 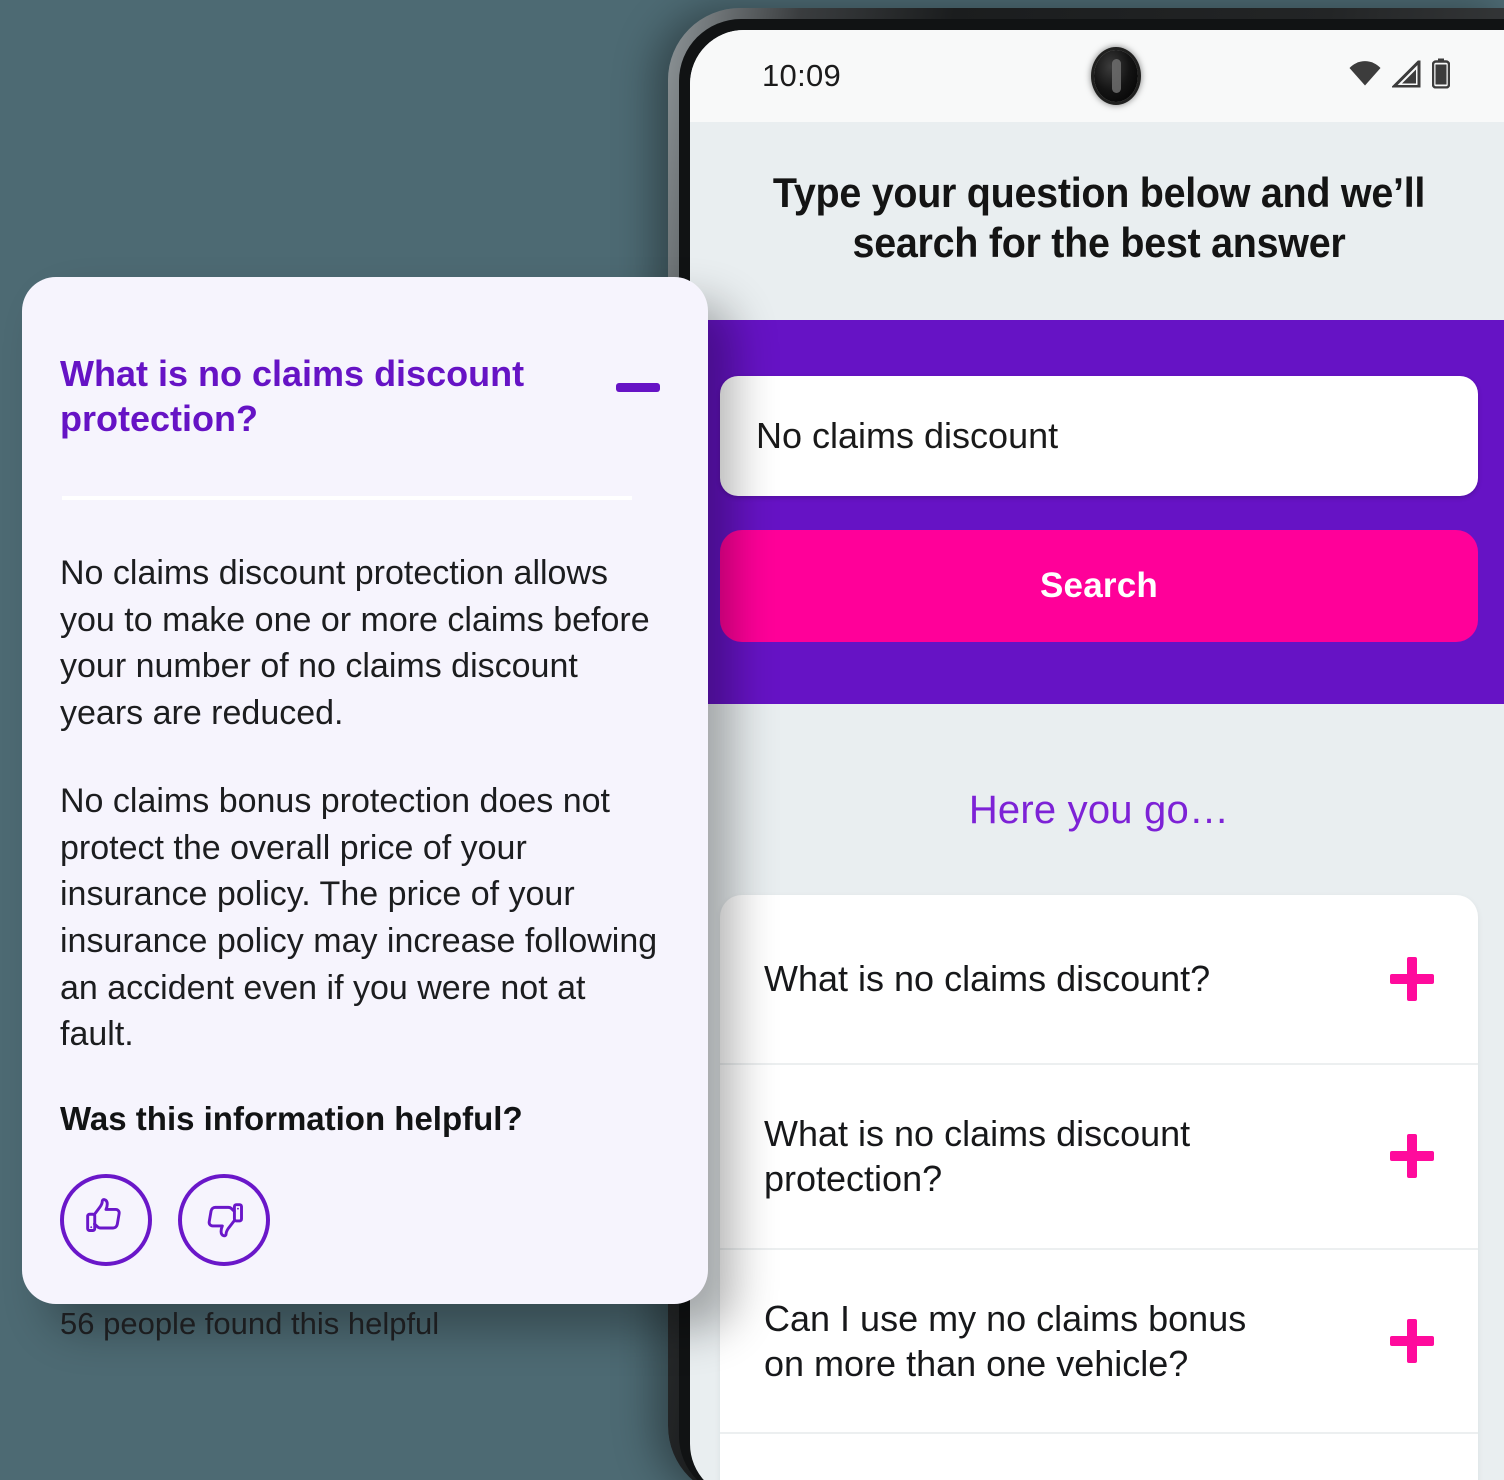 I want to click on thumbs-down-button, so click(x=224, y=1219).